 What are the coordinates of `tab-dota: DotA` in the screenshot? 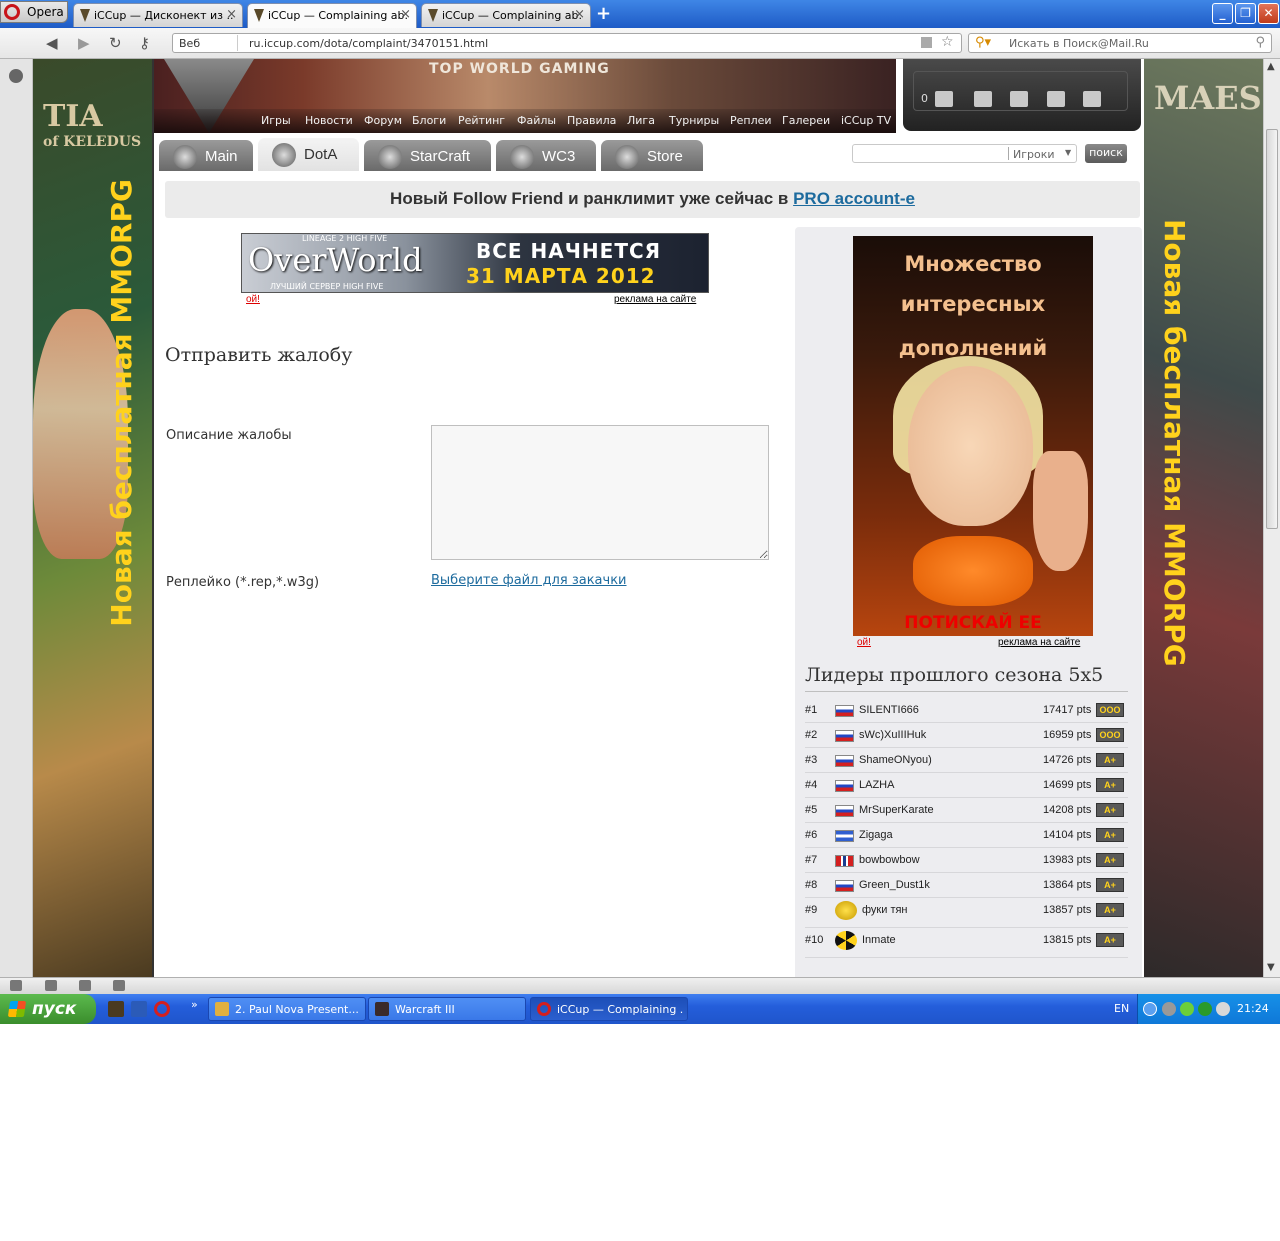 It's located at (308, 154).